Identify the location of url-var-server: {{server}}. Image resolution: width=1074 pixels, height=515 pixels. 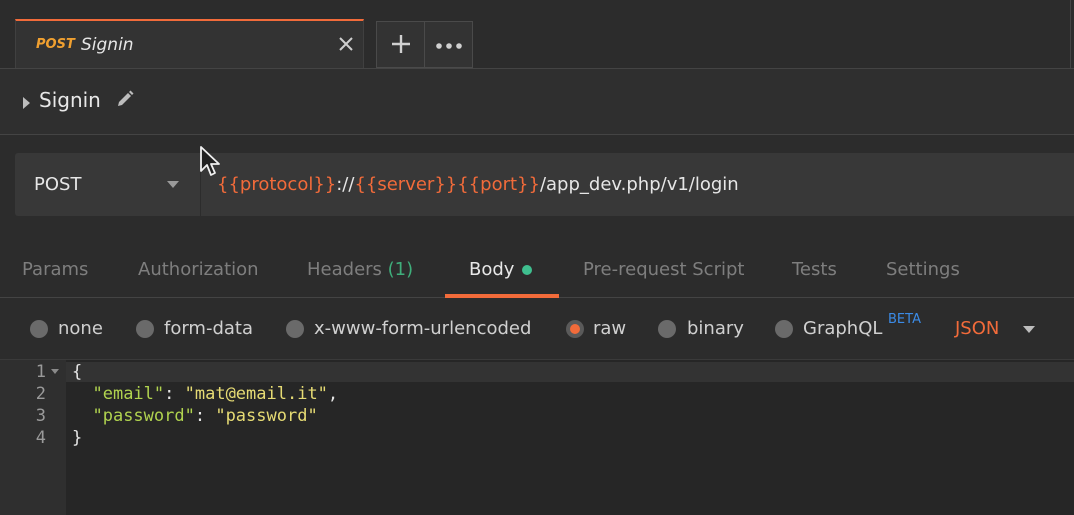
(406, 184).